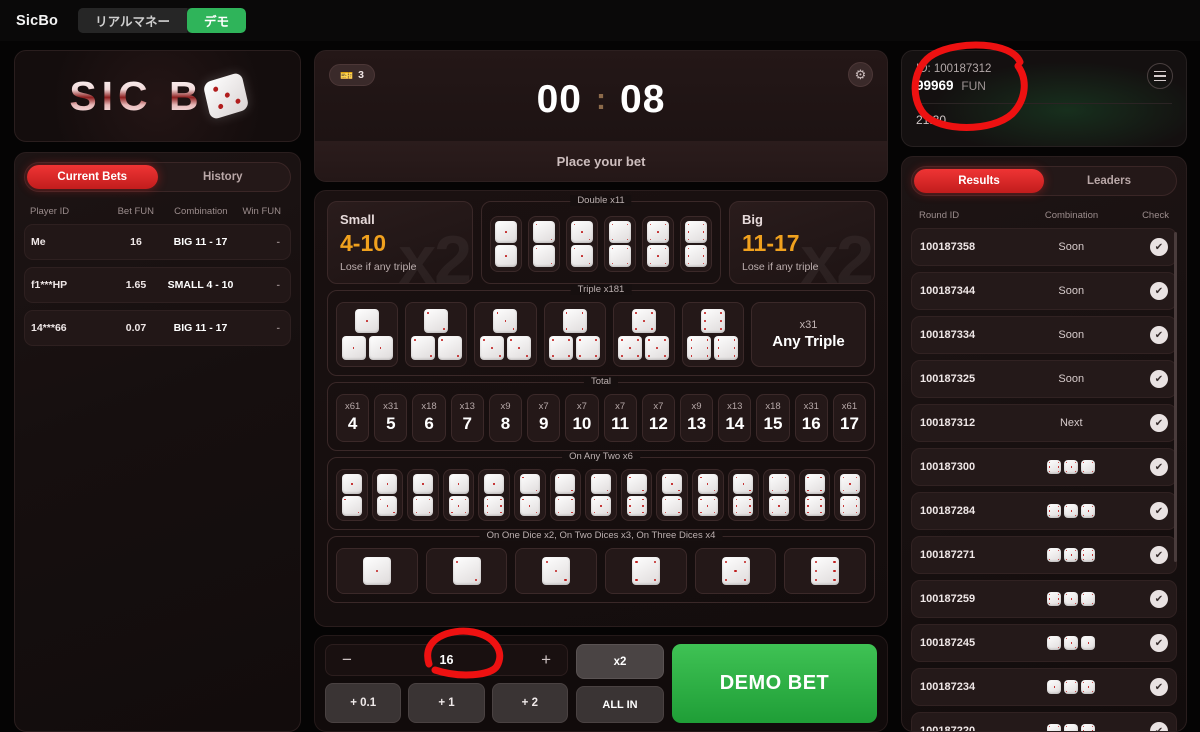 Image resolution: width=1200 pixels, height=732 pixels. What do you see at coordinates (1044, 687) in the screenshot?
I see `result-row: 100187234 ✔` at bounding box center [1044, 687].